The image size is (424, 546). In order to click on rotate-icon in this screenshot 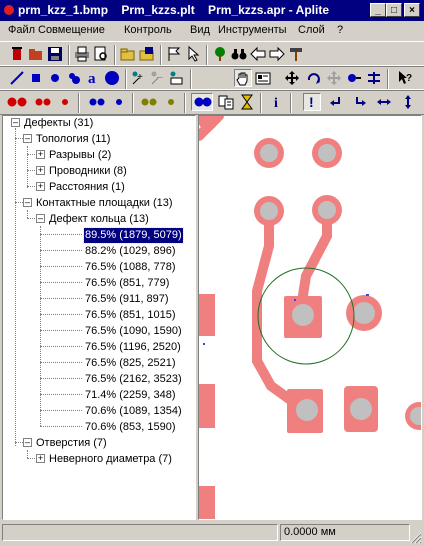, I will do `click(314, 78)`.